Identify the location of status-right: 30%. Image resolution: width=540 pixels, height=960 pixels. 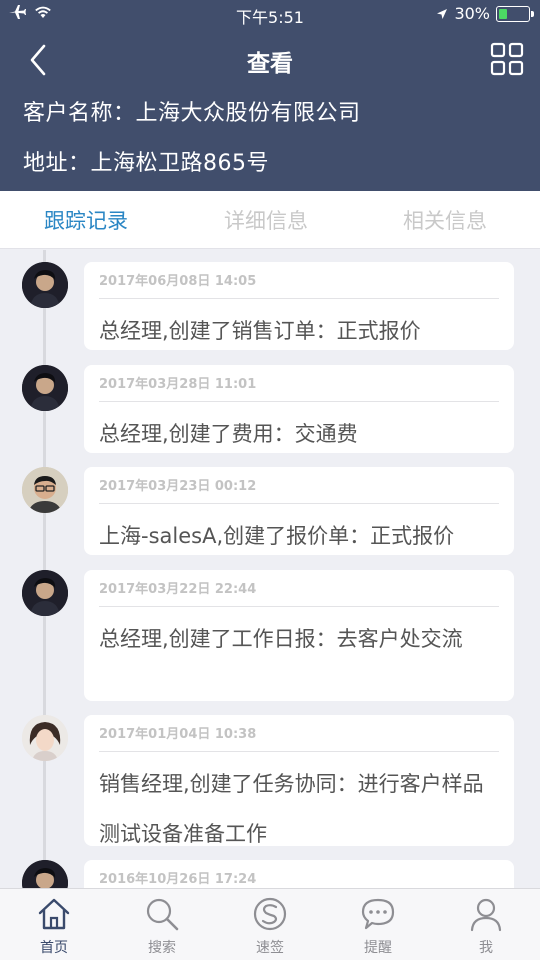
(485, 13).